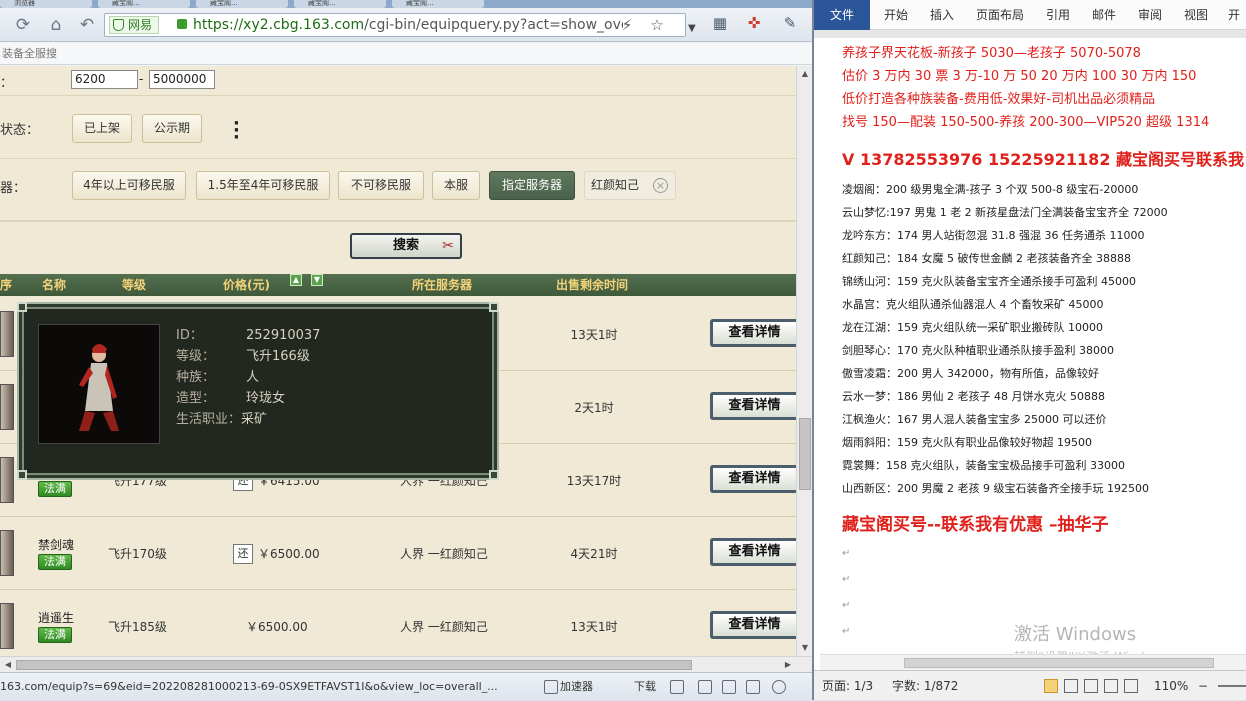 The image size is (1246, 701). Describe the element at coordinates (1196, 15) in the screenshot. I see `tab-view: 视图` at that location.